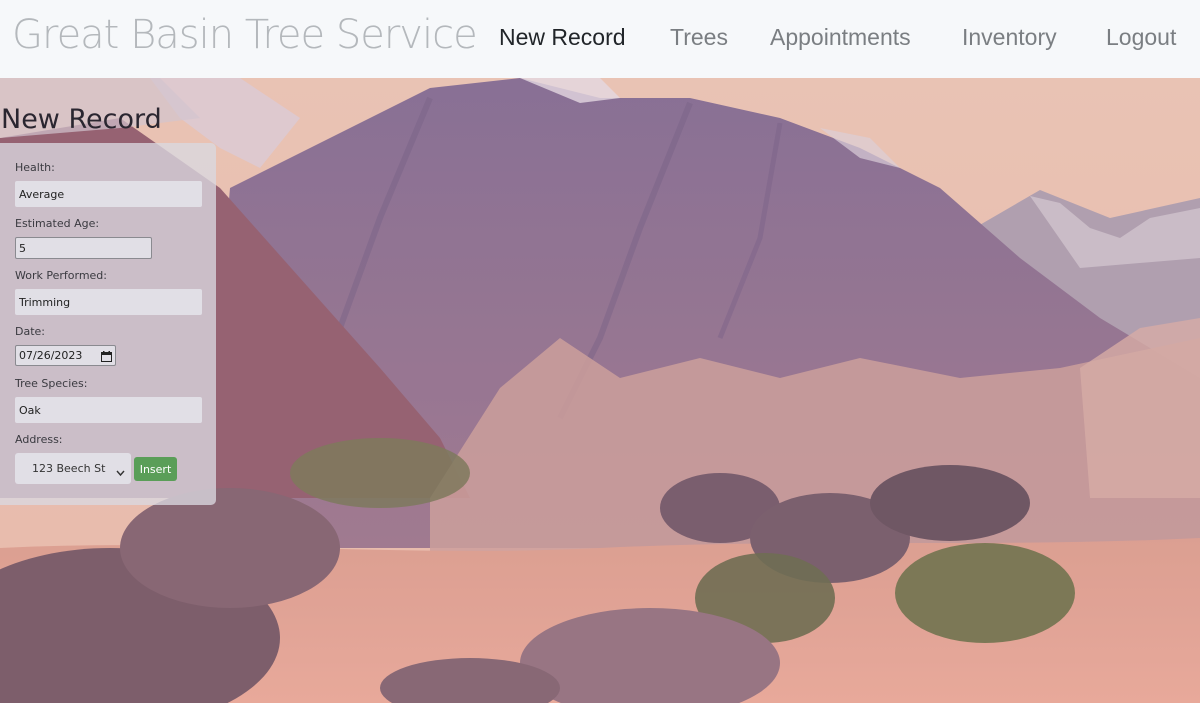  I want to click on estimated-age-label: Estimated Age:, so click(57, 223).